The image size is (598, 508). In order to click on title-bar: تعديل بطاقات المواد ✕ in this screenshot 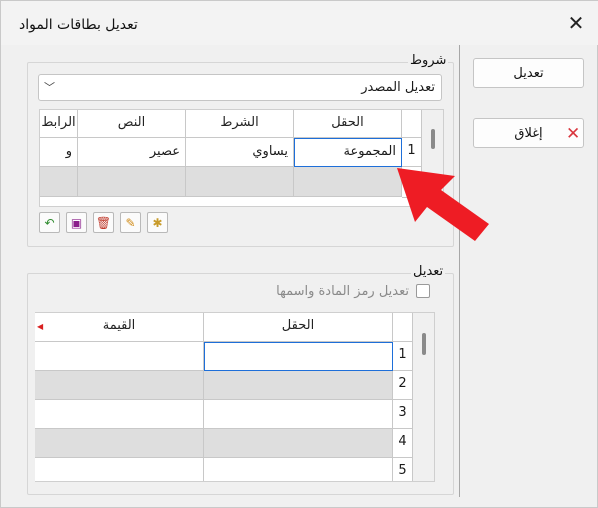, I will do `click(299, 23)`.